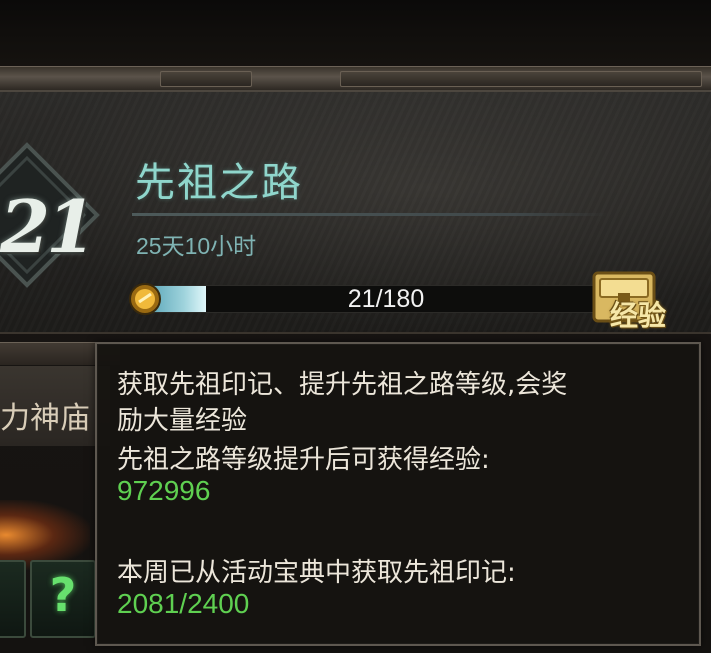 The height and width of the screenshot is (653, 711). I want to click on tooltip-line: 先祖之路等级提升后可获得经验:, so click(303, 460).